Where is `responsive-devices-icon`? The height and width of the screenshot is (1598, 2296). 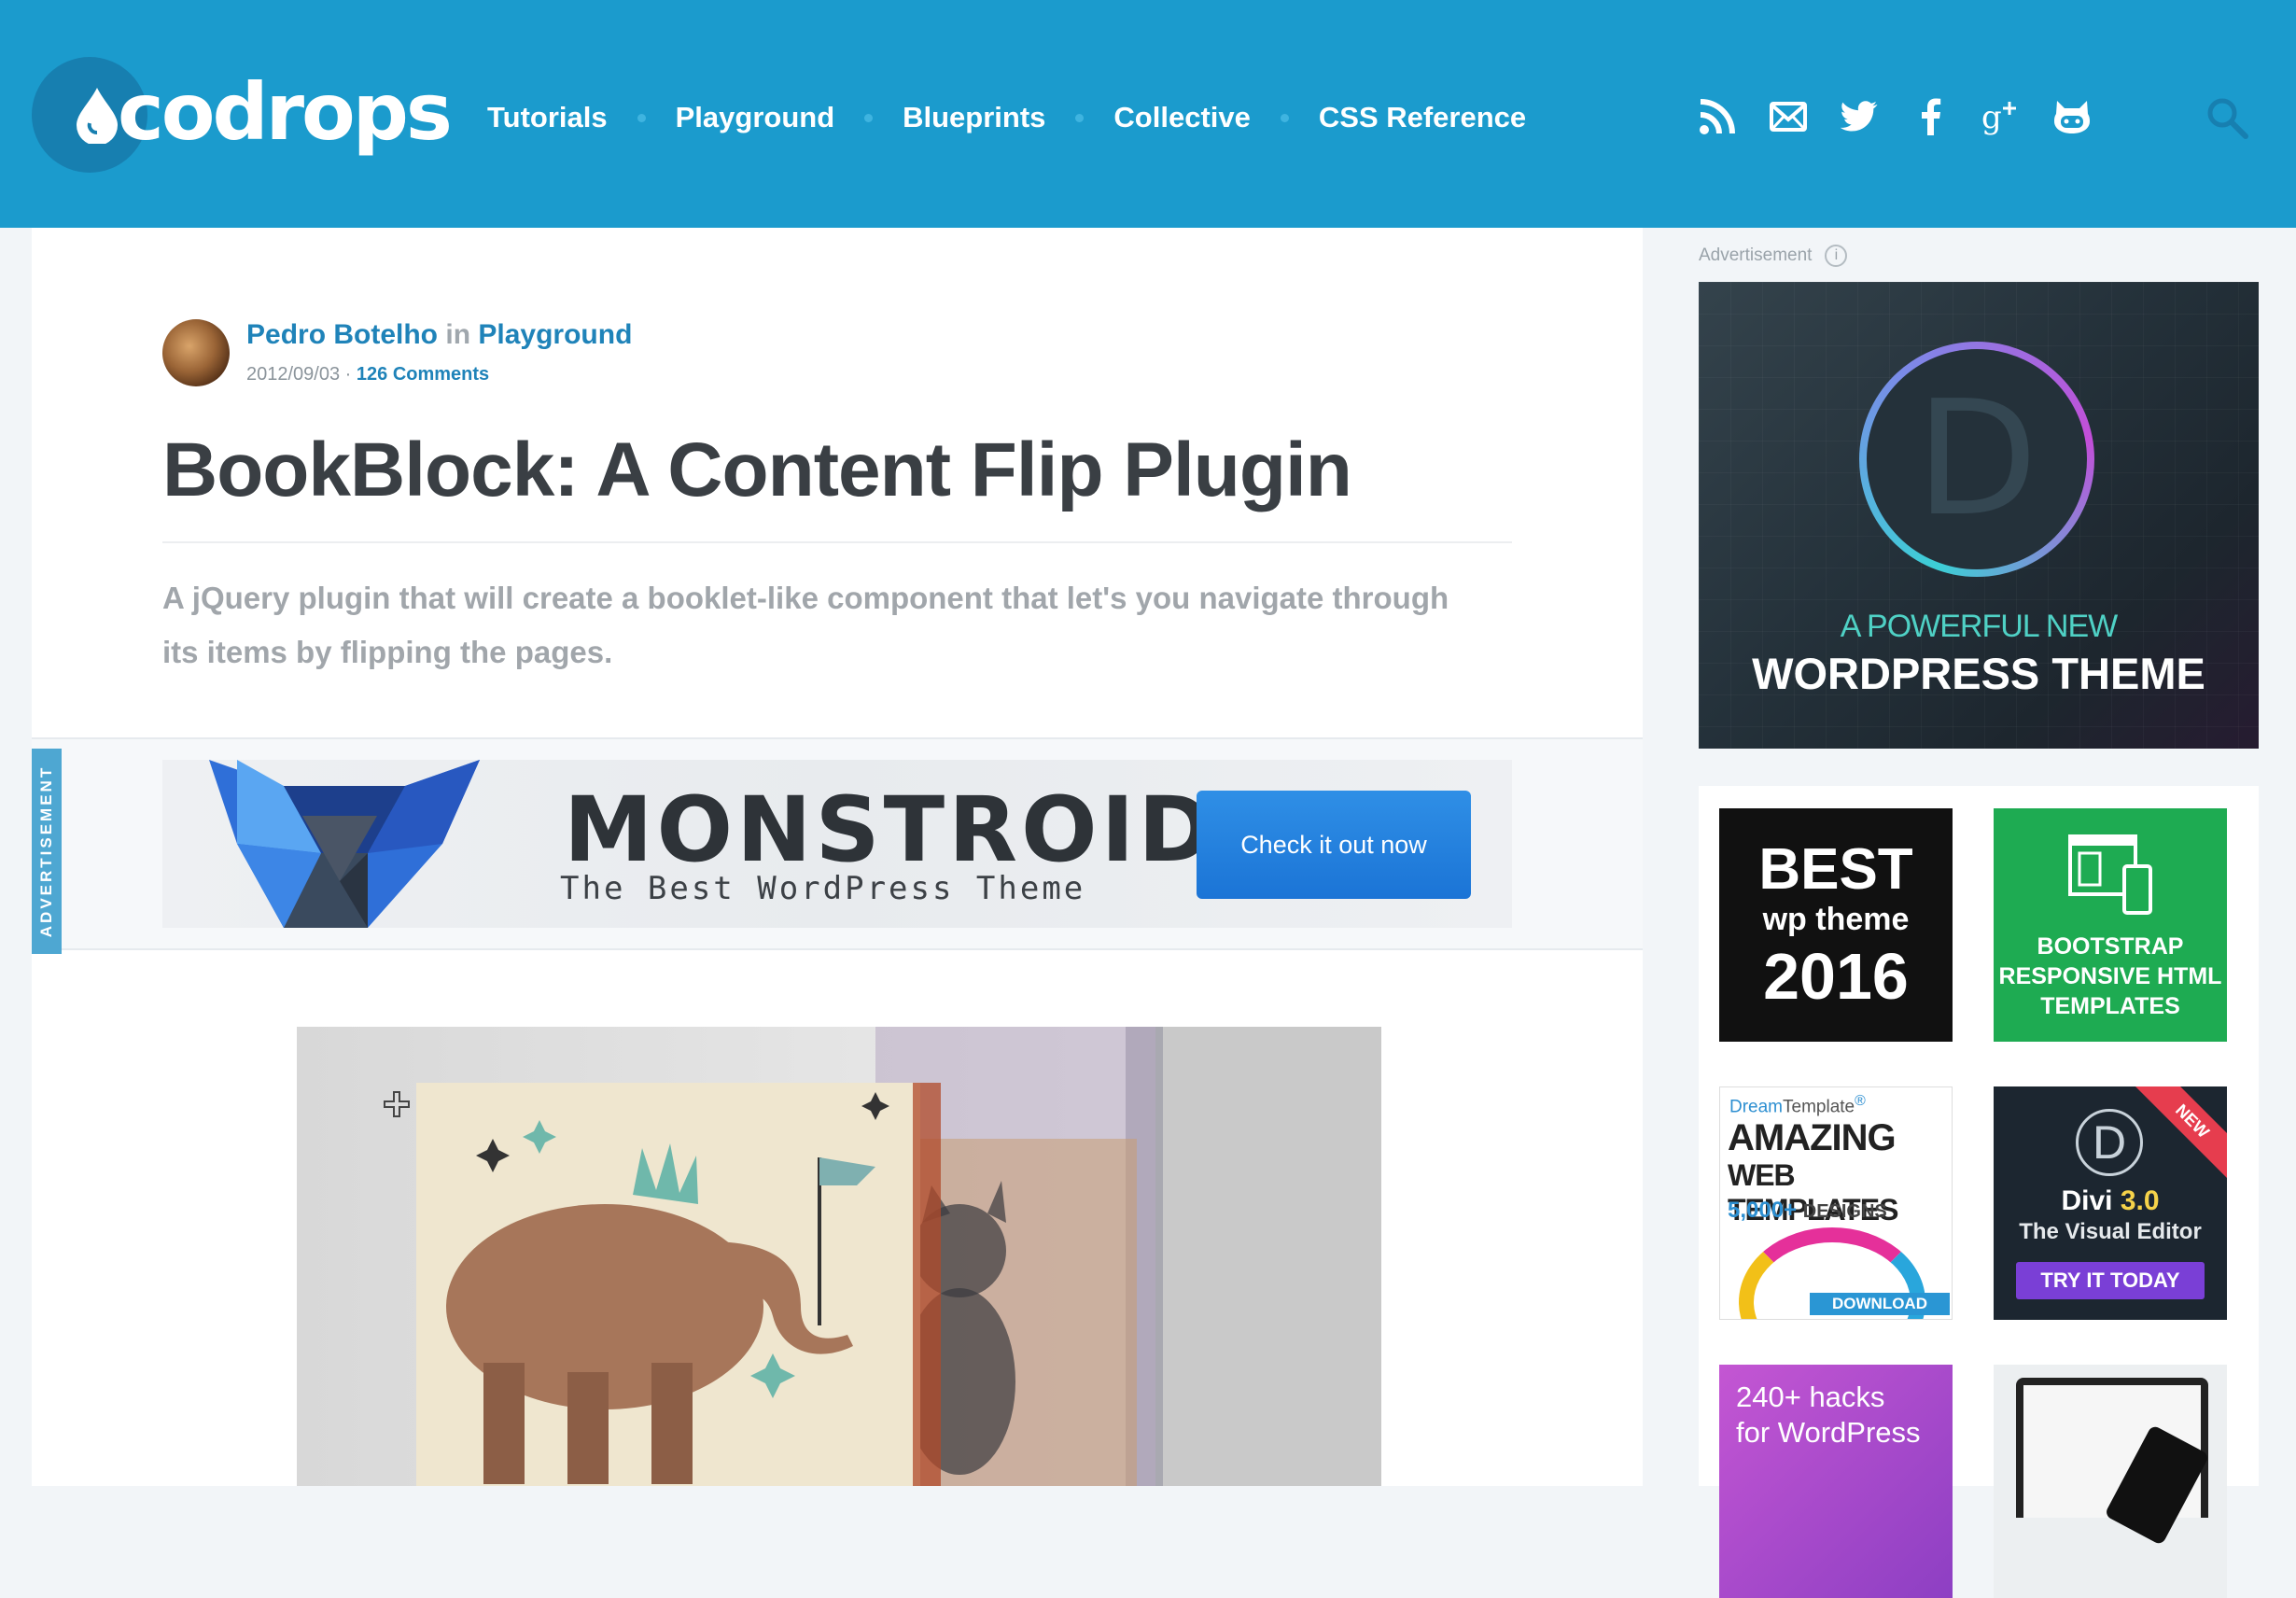 responsive-devices-icon is located at coordinates (2110, 875).